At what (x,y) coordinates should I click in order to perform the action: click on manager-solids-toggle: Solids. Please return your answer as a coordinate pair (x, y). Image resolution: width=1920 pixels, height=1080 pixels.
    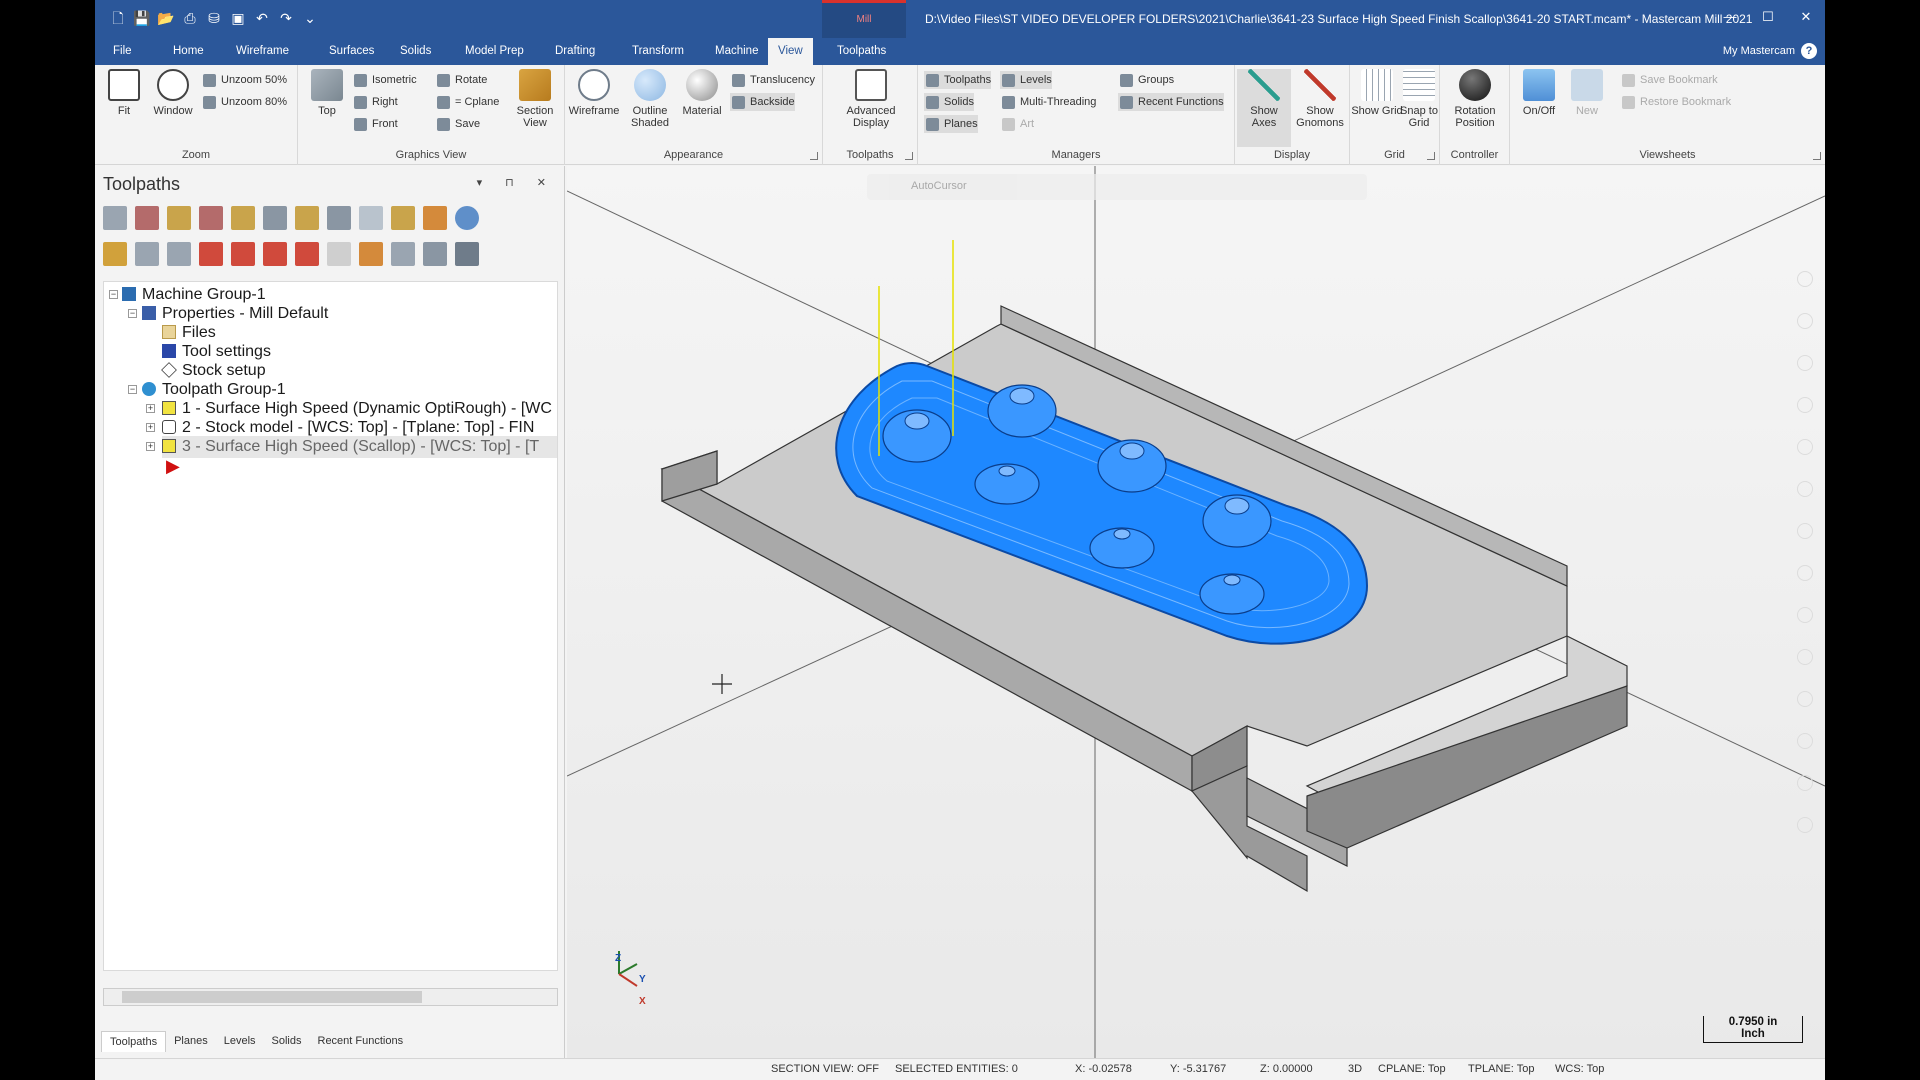
    Looking at the image, I should click on (949, 102).